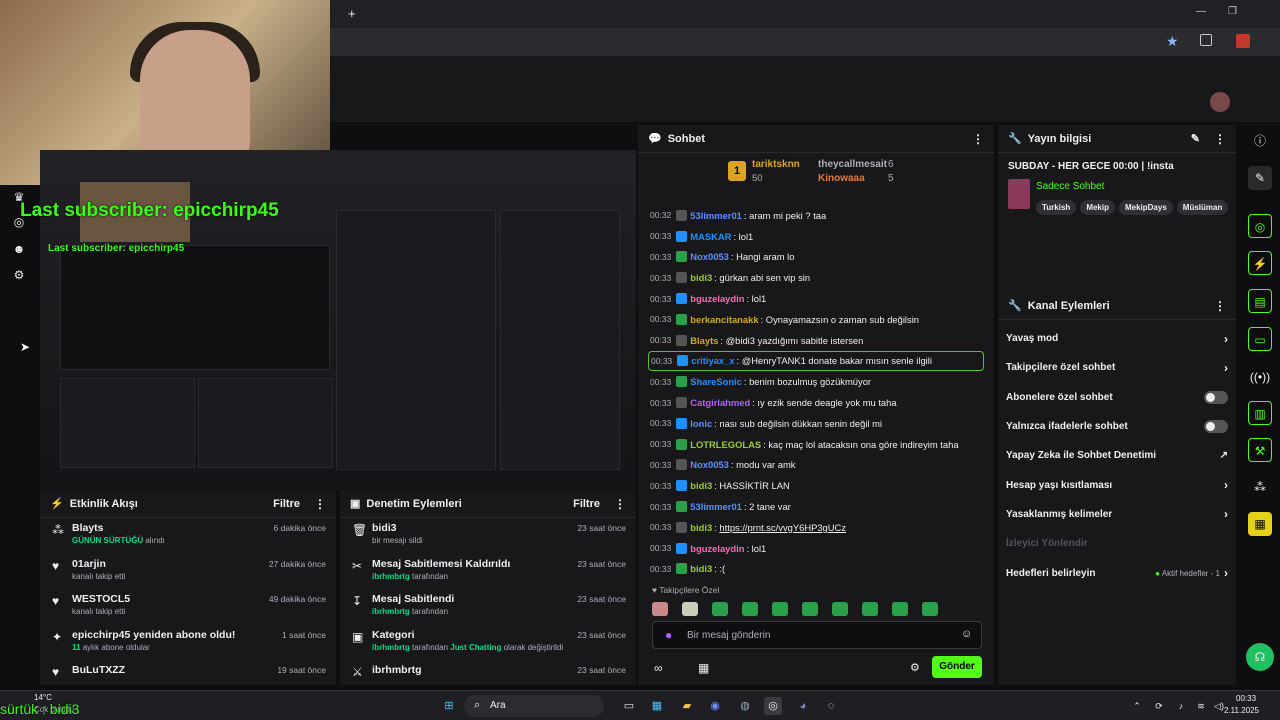 This screenshot has height=720, width=1280. I want to click on message-username: Catgirlahmed, so click(720, 402).